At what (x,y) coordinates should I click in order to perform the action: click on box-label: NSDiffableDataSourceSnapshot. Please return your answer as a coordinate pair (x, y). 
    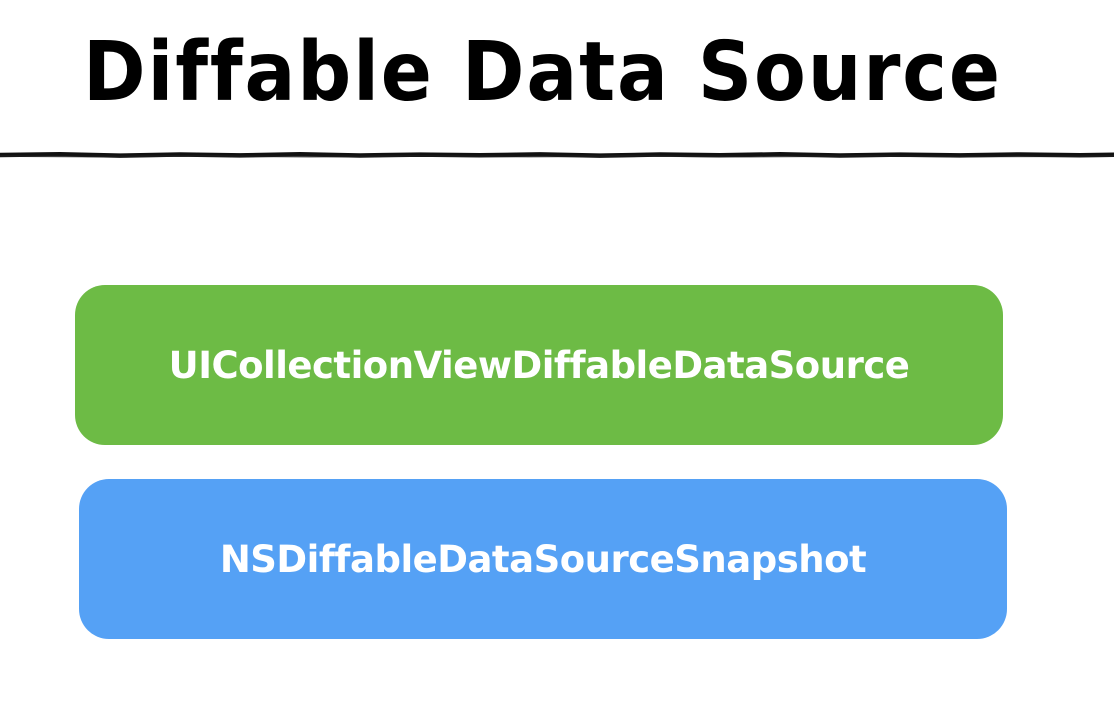
    Looking at the image, I should click on (543, 559).